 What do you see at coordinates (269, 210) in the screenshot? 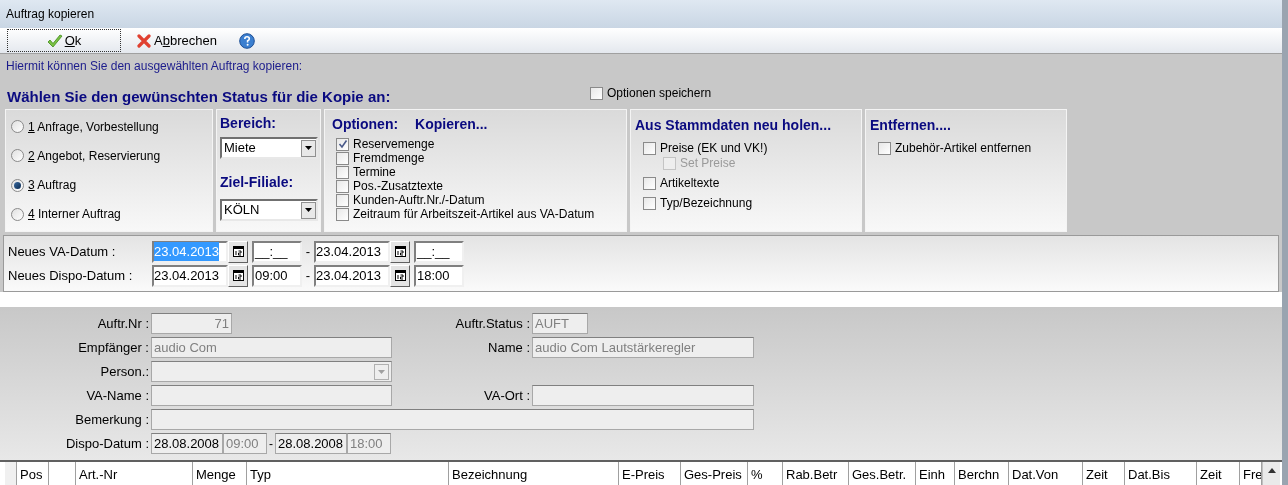
I see `branch-dropdown: KÖLN` at bounding box center [269, 210].